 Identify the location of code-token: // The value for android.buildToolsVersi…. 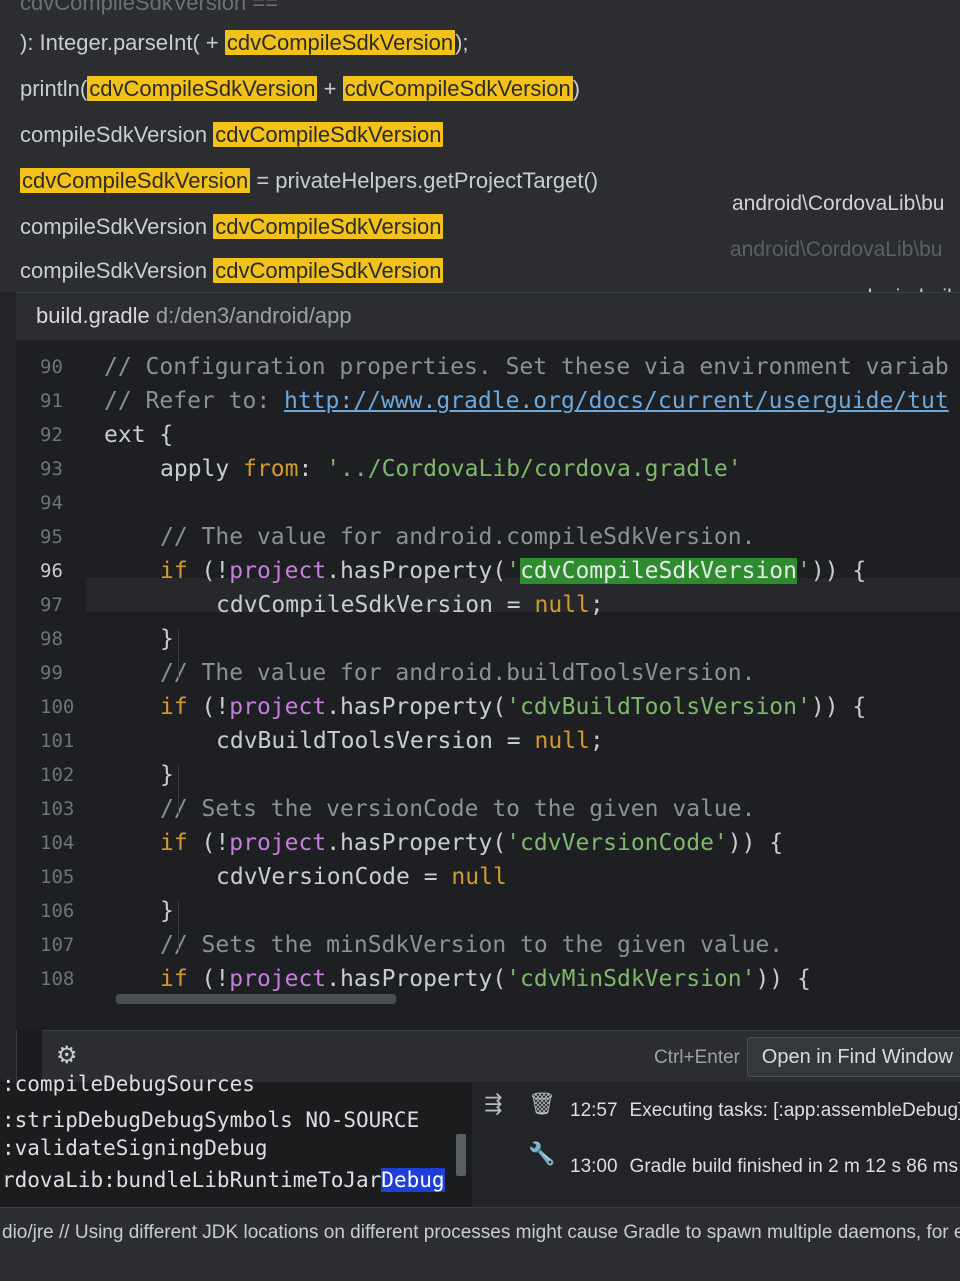
(458, 673).